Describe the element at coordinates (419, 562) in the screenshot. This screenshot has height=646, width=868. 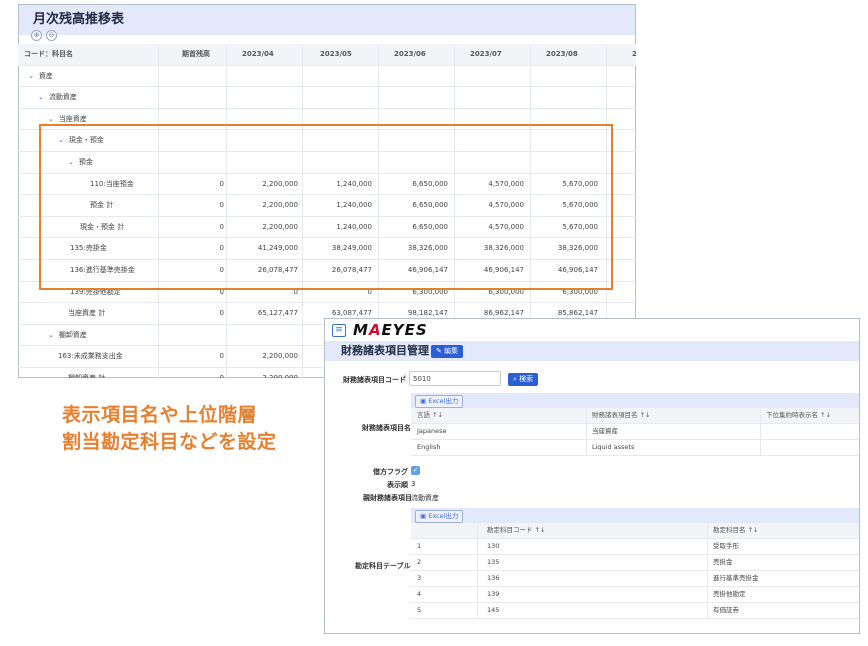
I see `table-cell: 2` at that location.